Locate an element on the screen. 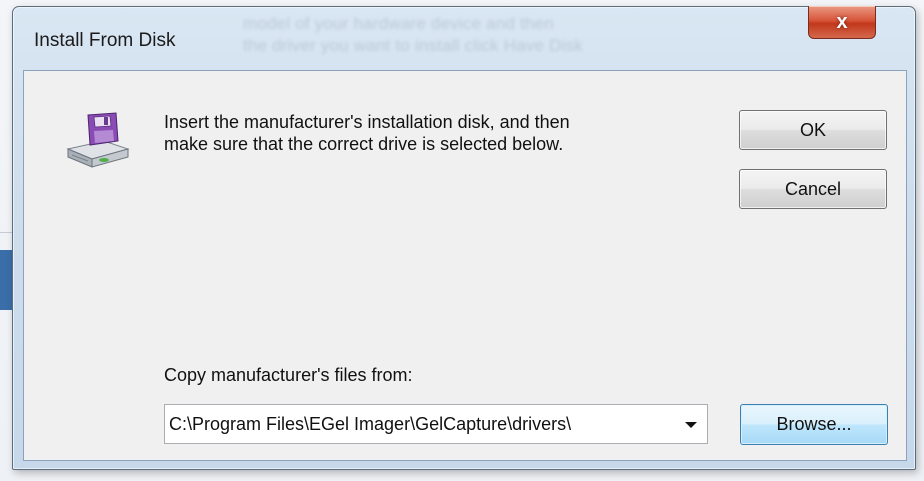  dialog-title: Install From Disk is located at coordinates (105, 40).